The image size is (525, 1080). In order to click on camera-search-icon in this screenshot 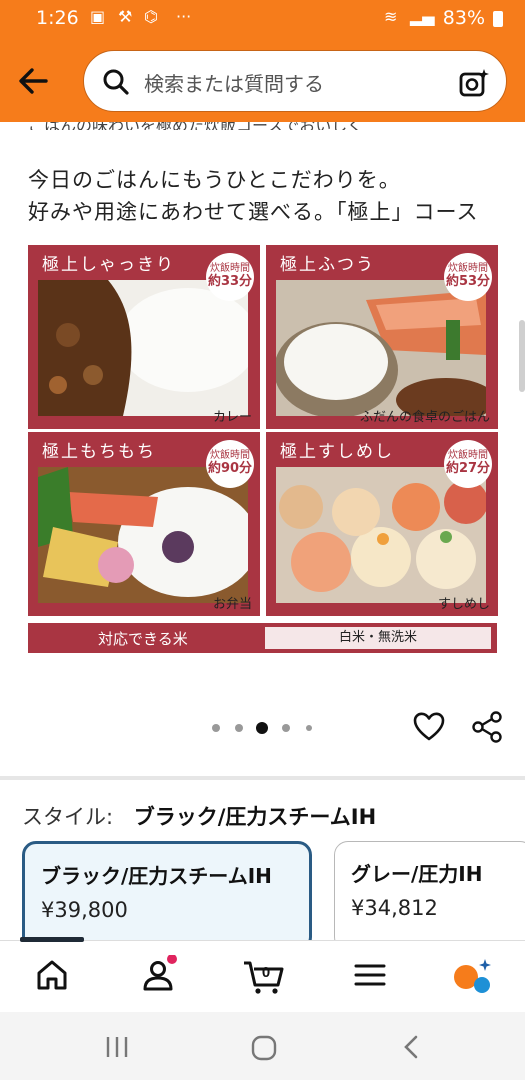, I will do `click(474, 83)`.